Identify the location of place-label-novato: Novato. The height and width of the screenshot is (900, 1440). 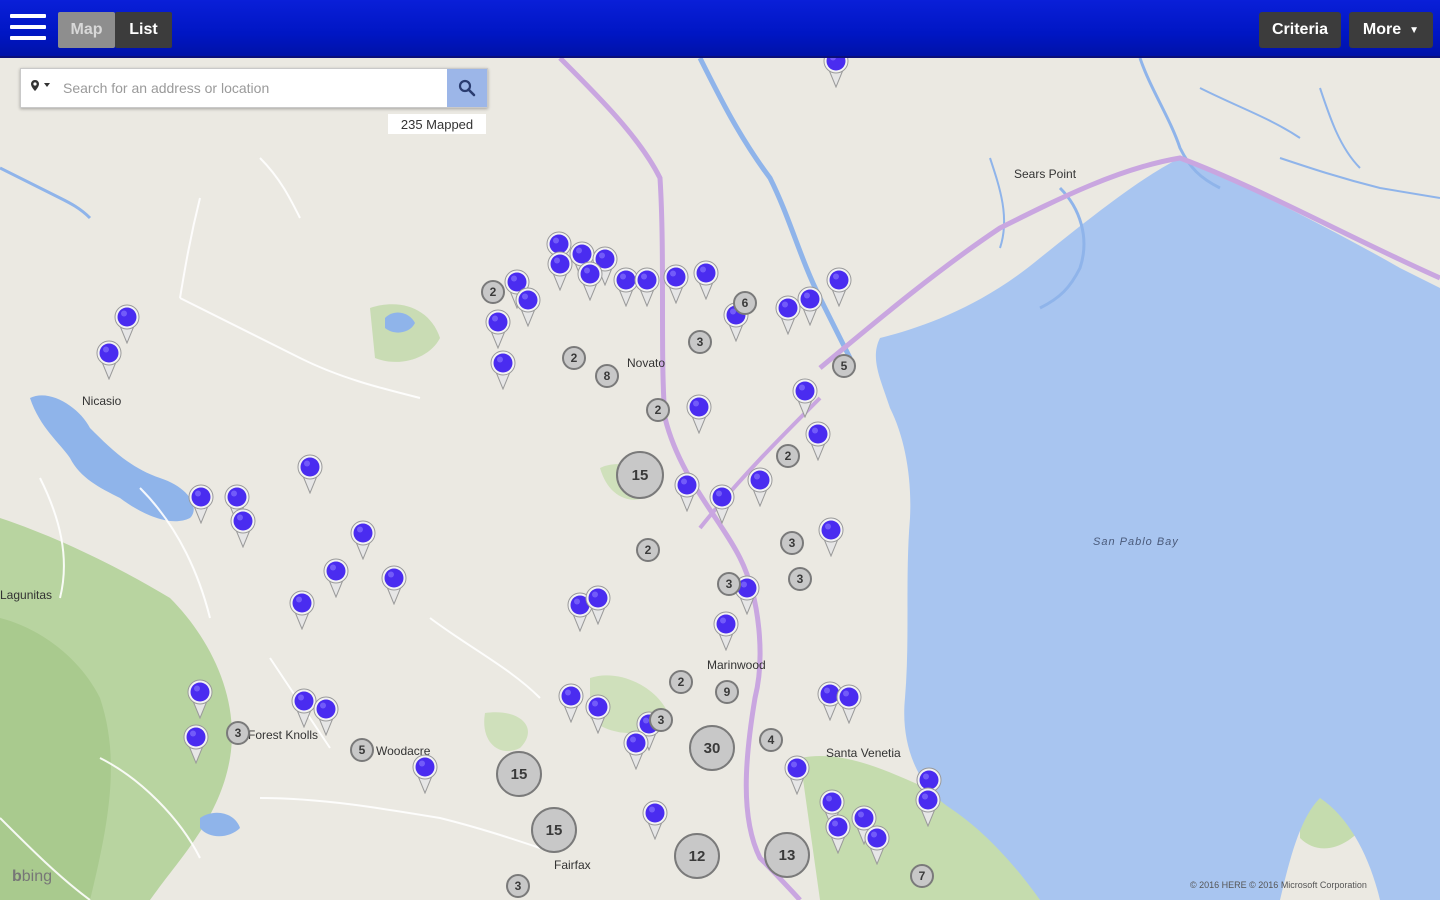
(646, 363).